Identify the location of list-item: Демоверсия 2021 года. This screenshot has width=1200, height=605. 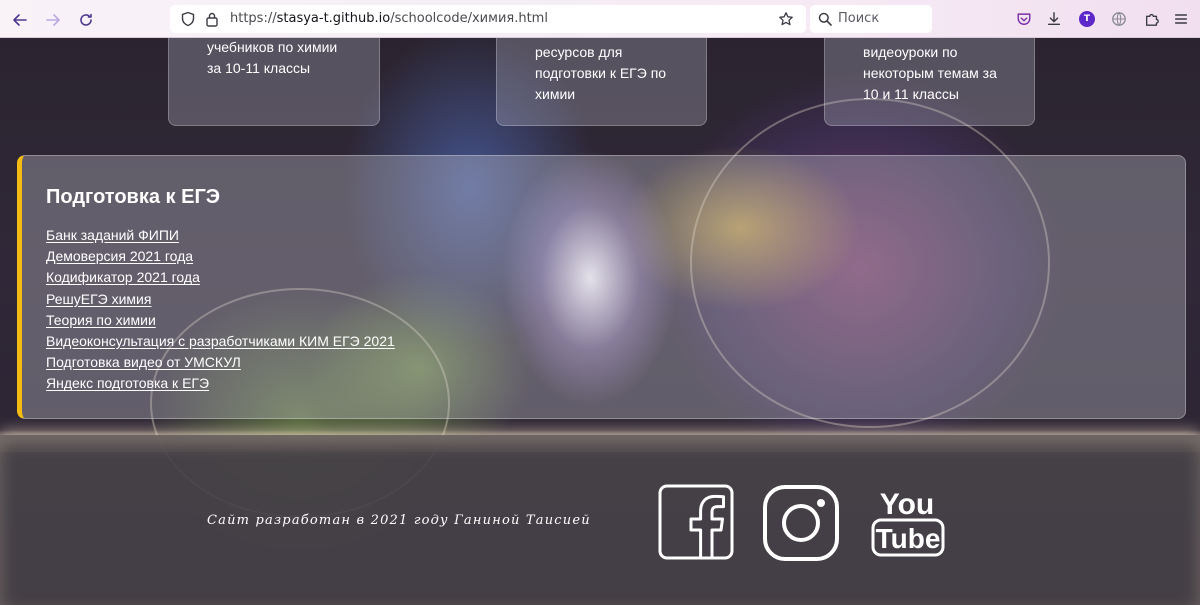
(220, 256).